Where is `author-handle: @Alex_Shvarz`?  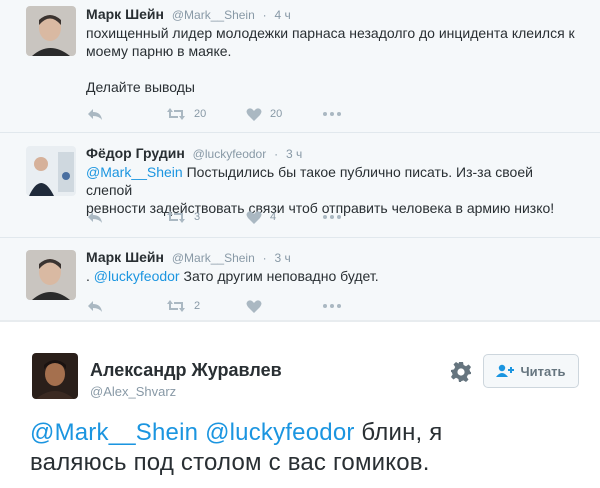
author-handle: @Alex_Shvarz is located at coordinates (133, 391).